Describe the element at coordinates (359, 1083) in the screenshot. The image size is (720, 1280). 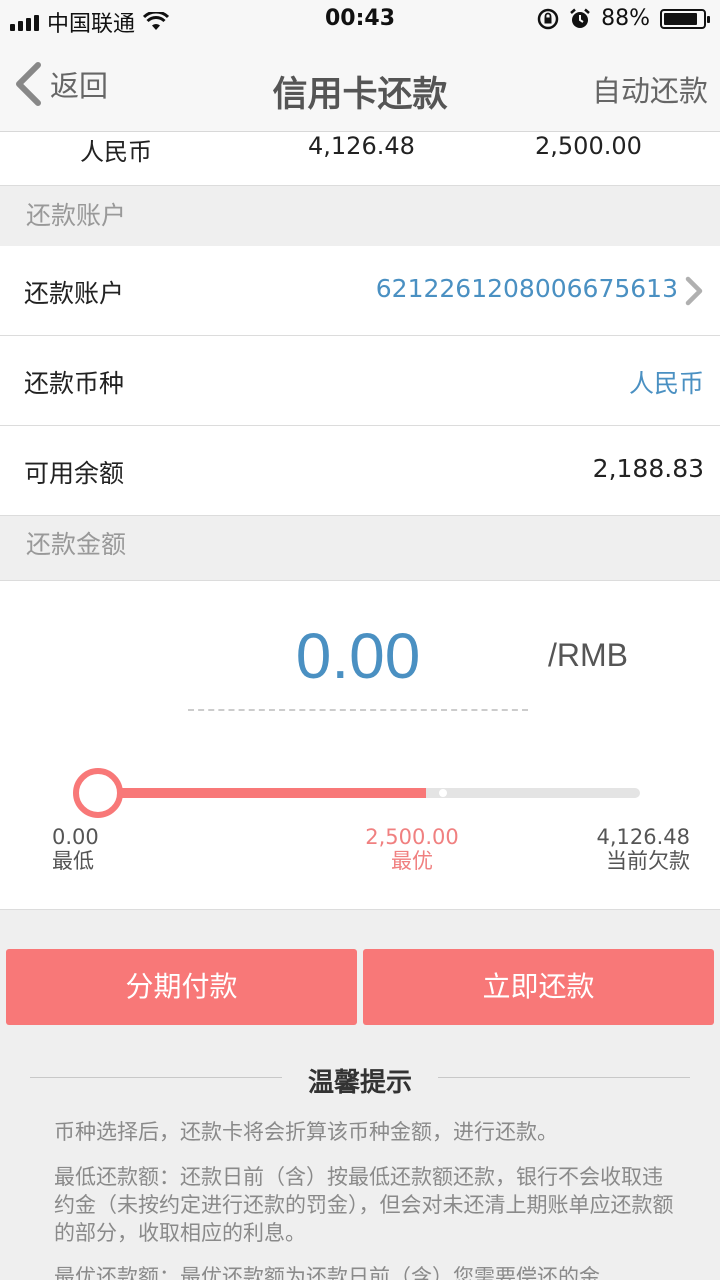
I see `tips-title: 温馨提示` at that location.